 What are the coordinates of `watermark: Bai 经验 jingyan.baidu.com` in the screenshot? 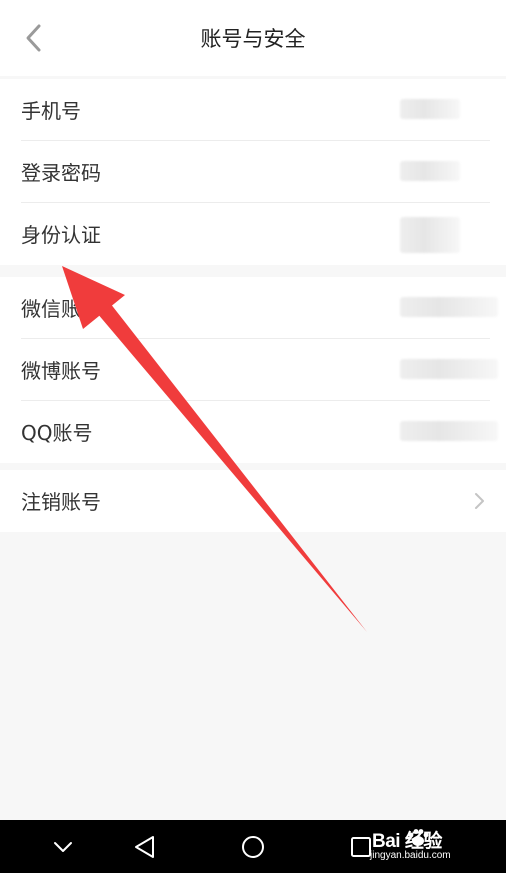 It's located at (424, 846).